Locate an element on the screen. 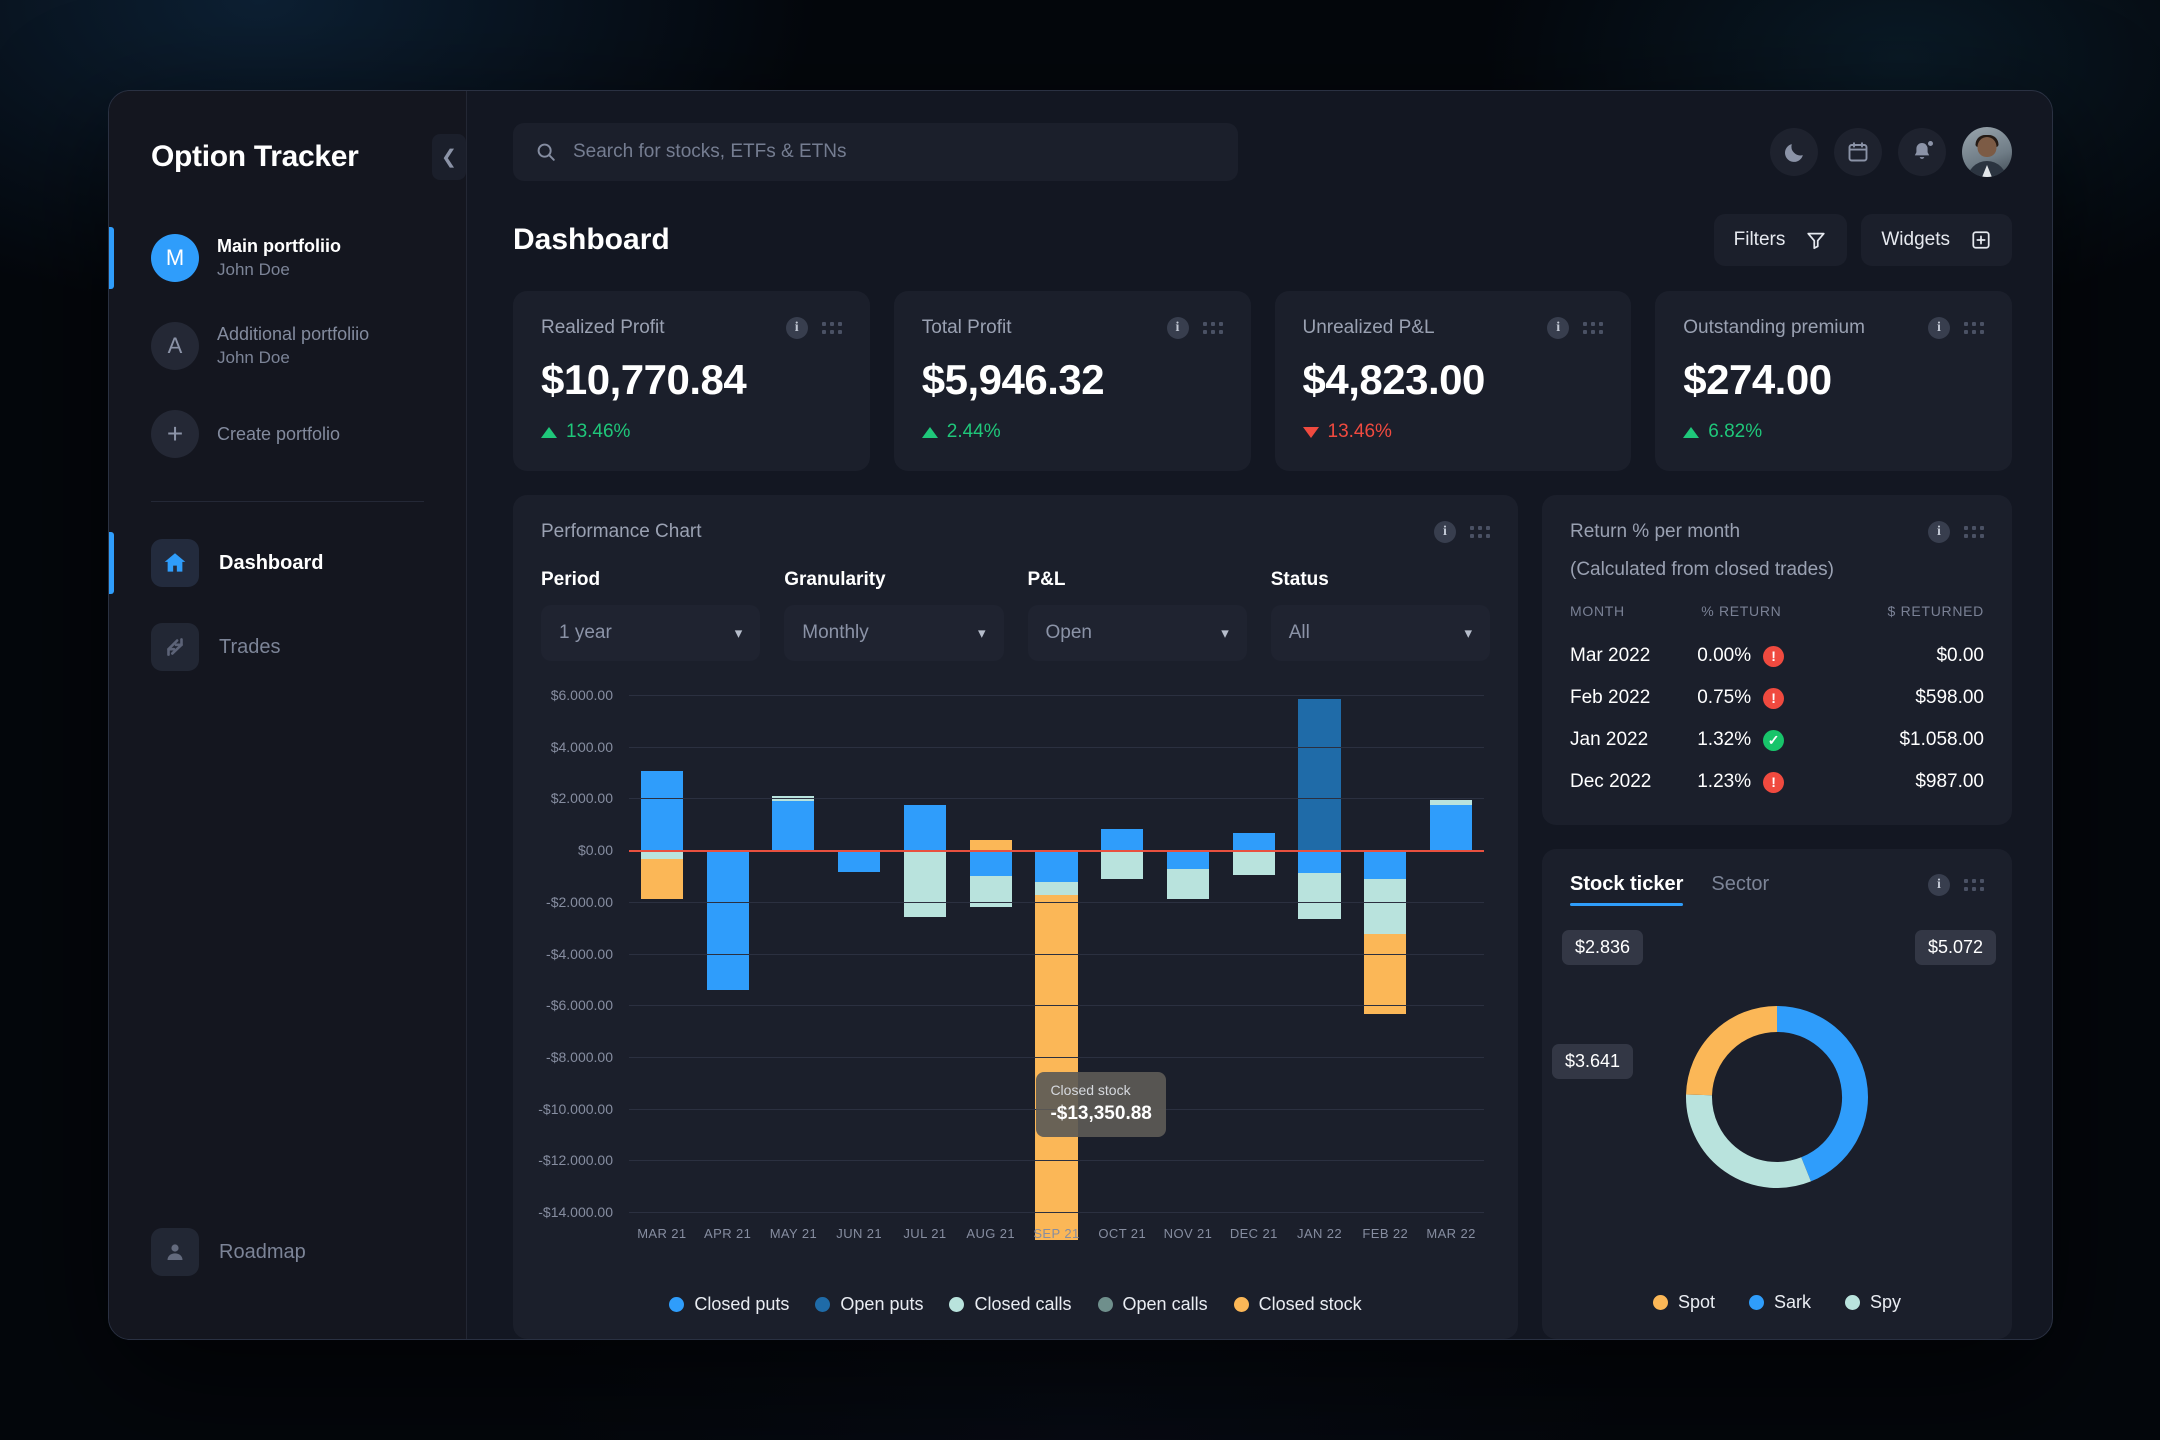 The width and height of the screenshot is (2160, 1440). sidebar-item-roadmap: Roadmap is located at coordinates (287, 1252).